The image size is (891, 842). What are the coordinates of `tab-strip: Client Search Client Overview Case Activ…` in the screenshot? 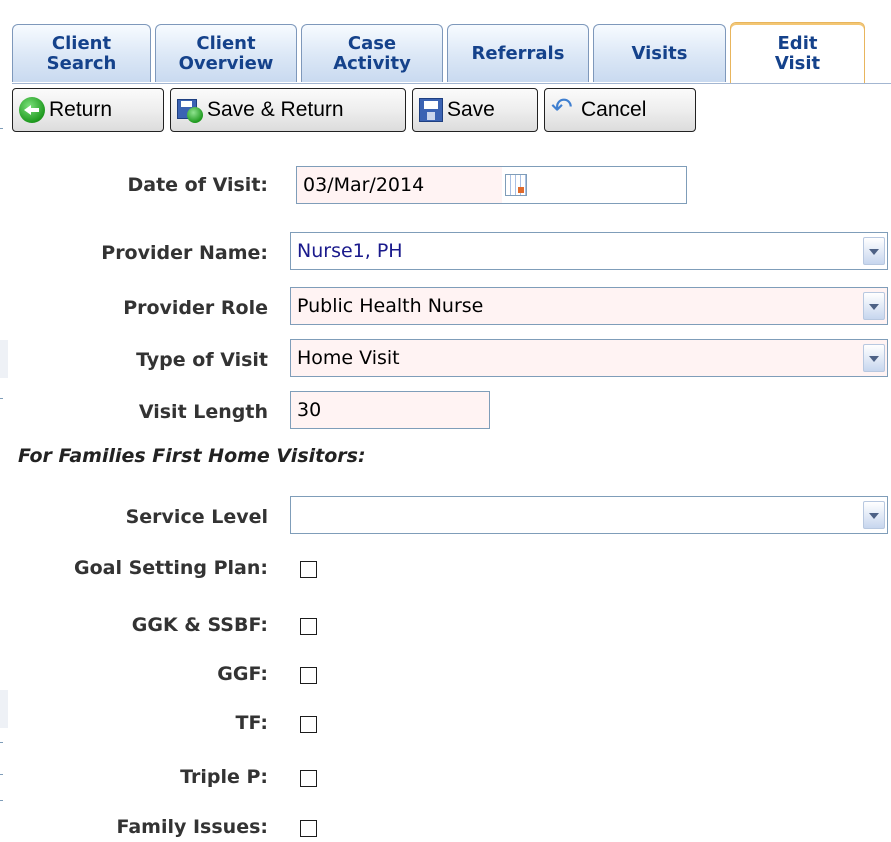 It's located at (451, 53).